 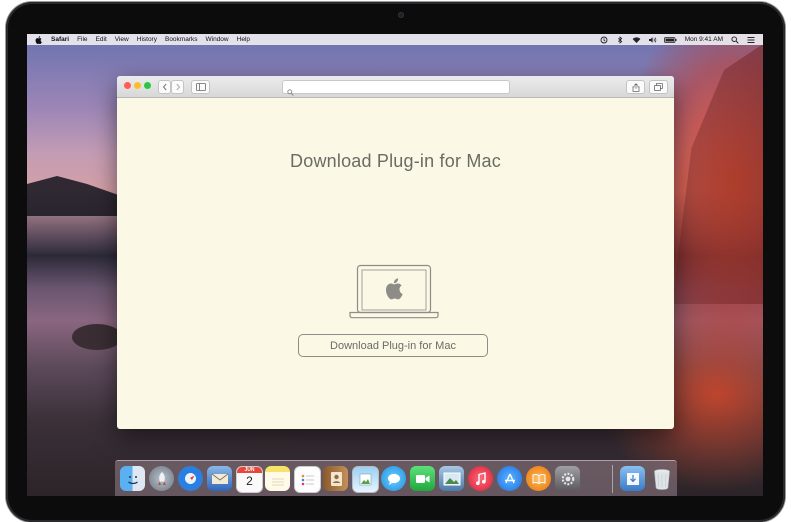 I want to click on launchpad-icon, so click(x=161, y=478).